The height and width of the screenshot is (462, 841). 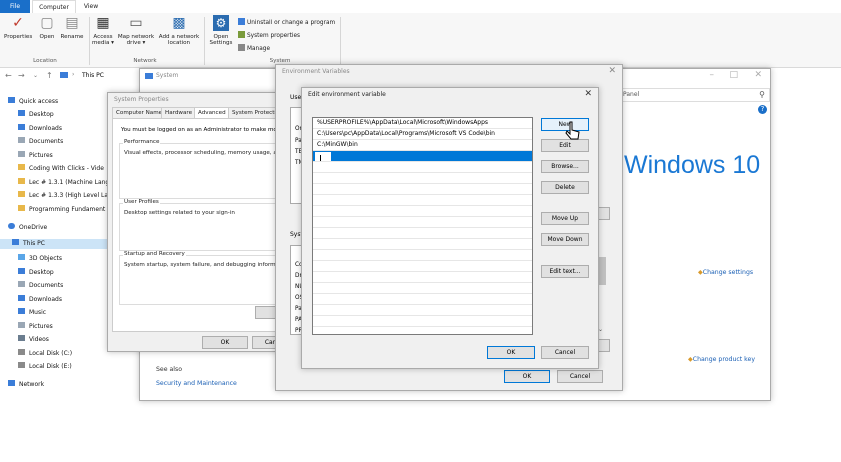 I want to click on forward-arrow-icon: →, so click(x=21, y=75).